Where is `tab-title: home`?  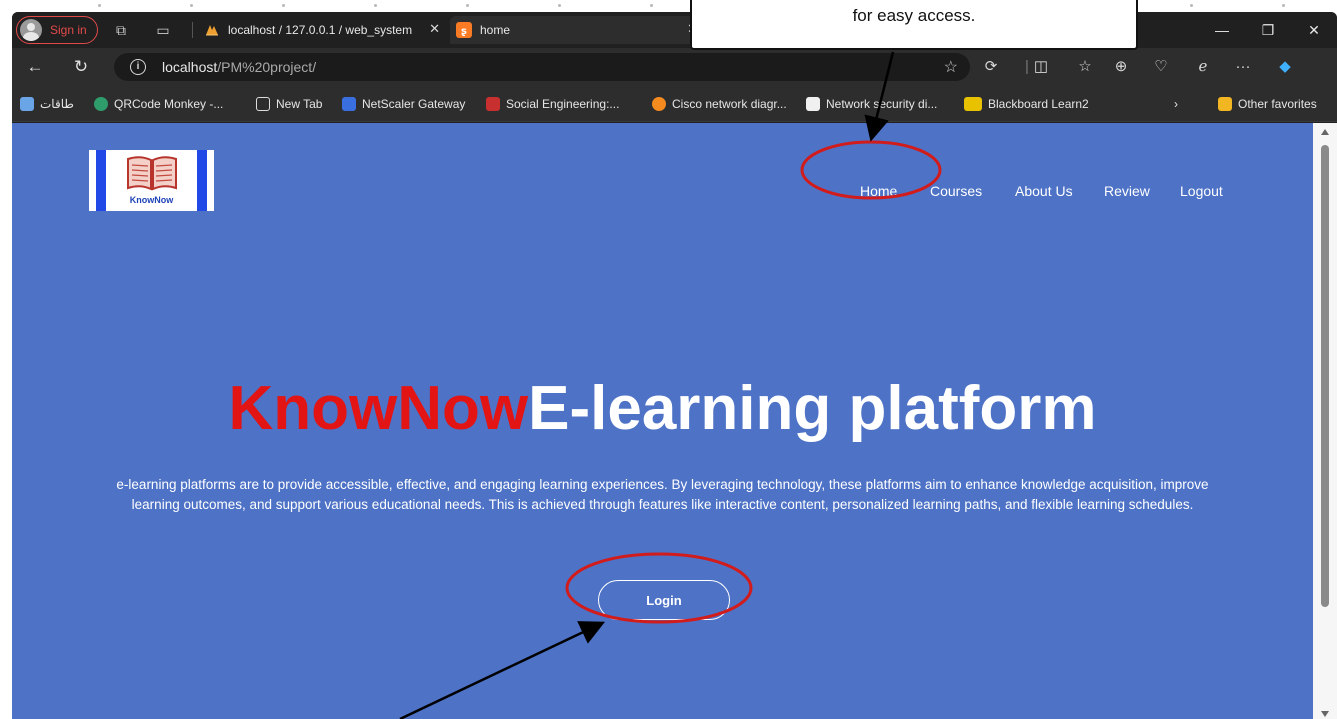
tab-title: home is located at coordinates (495, 30).